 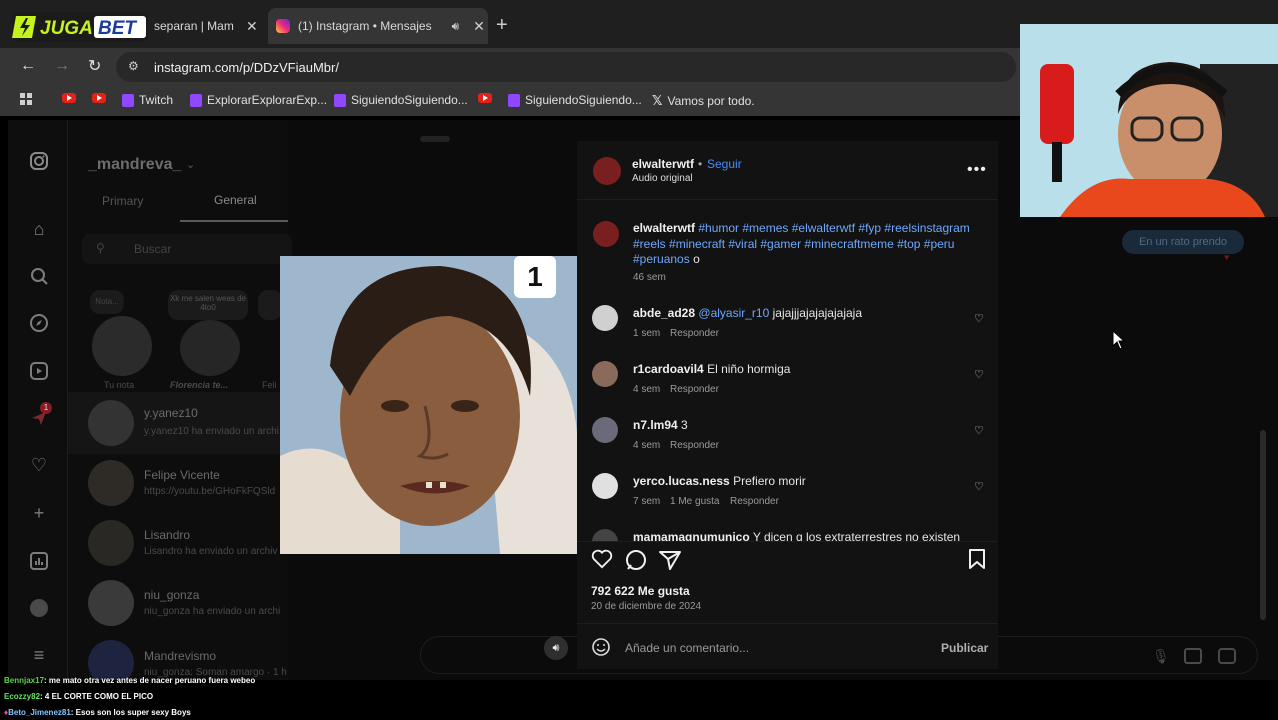 I want to click on caption-avatar, so click(x=606, y=234).